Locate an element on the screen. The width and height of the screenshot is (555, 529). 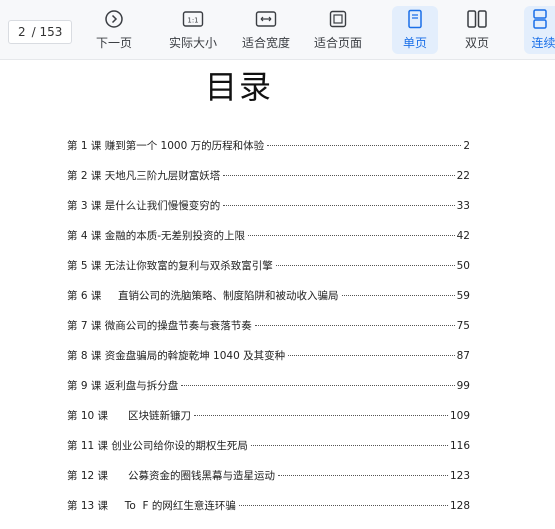
toc-entry: 第 11 课 创业公司给你设的期权生死局 116 is located at coordinates (268, 446).